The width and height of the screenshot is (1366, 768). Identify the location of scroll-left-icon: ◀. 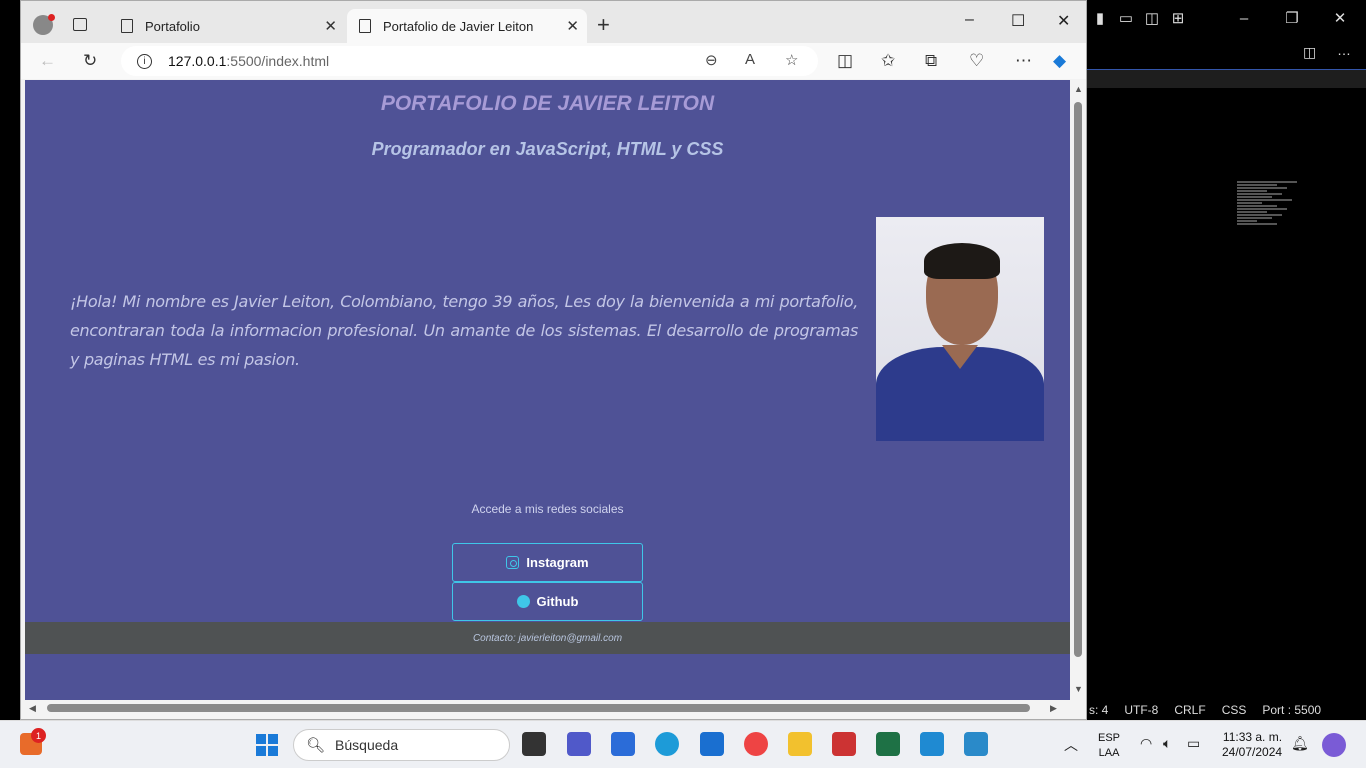
(32, 708).